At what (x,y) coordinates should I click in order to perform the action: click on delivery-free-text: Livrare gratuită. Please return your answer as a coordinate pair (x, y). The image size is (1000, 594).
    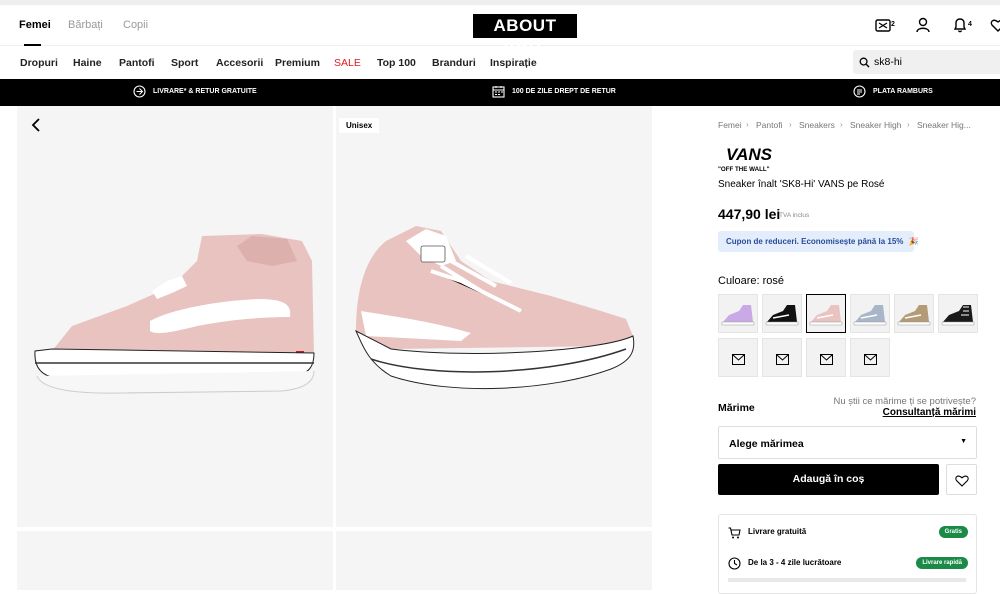
    Looking at the image, I should click on (777, 531).